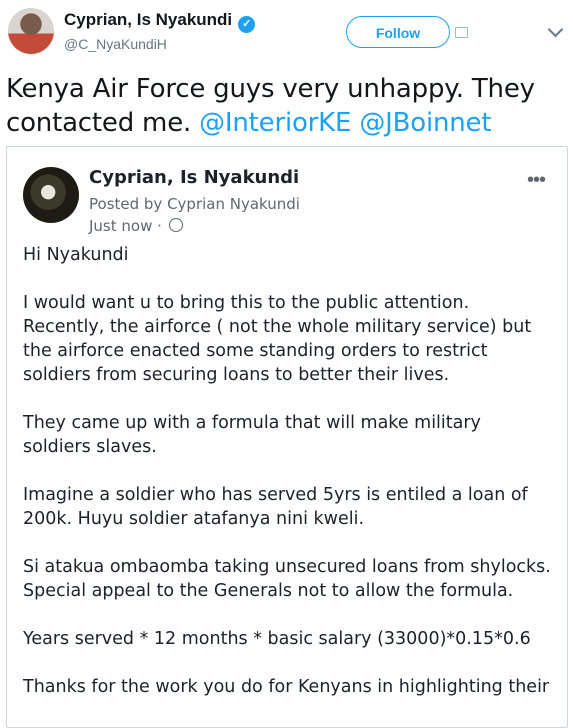  Describe the element at coordinates (194, 177) in the screenshot. I see `post-author-name: Cyprian, Is Nyakundi` at that location.